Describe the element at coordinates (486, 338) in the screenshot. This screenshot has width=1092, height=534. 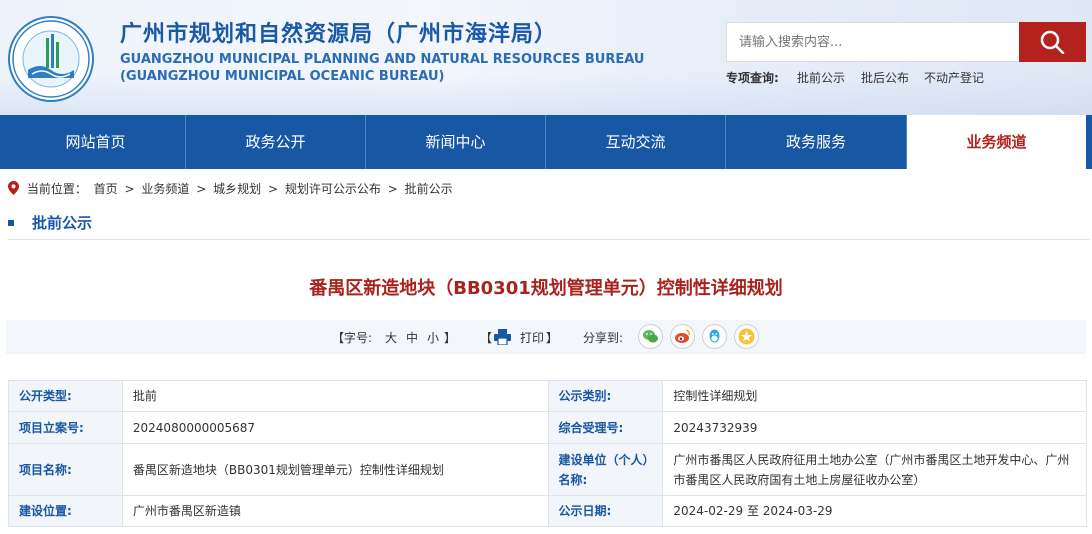
I see `print-bracket-open: 【` at that location.